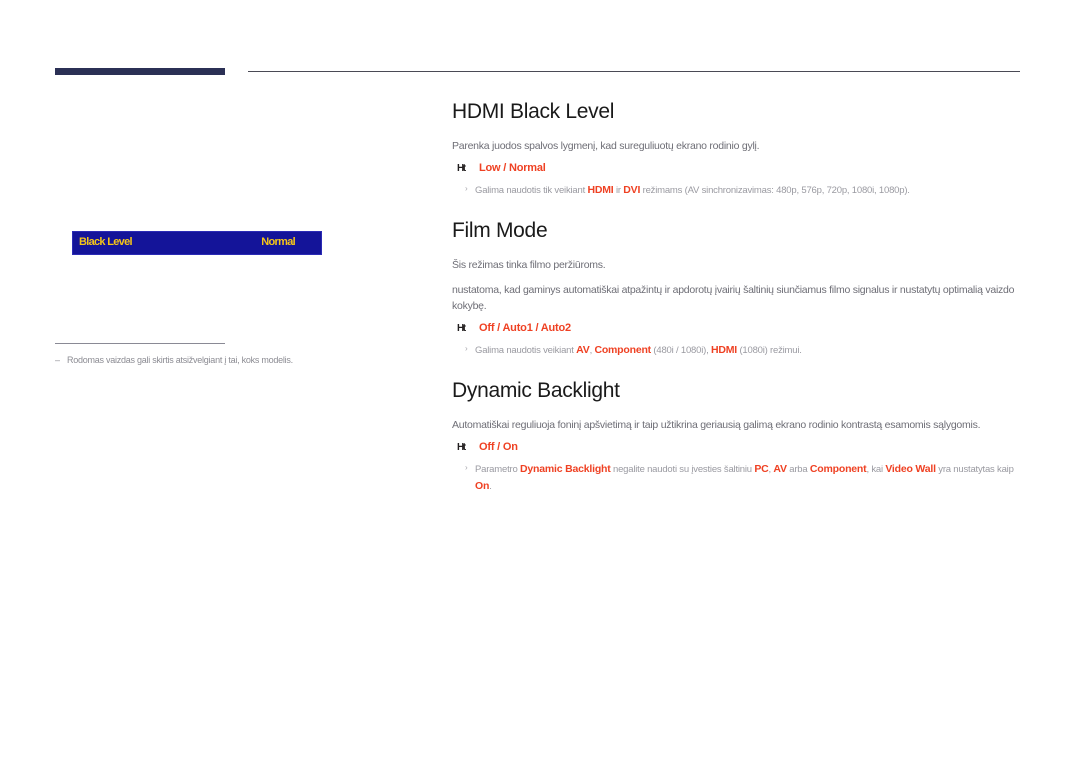  What do you see at coordinates (525, 327) in the screenshot?
I see `option-values-film-mode: Off / Auto1 / Auto2` at bounding box center [525, 327].